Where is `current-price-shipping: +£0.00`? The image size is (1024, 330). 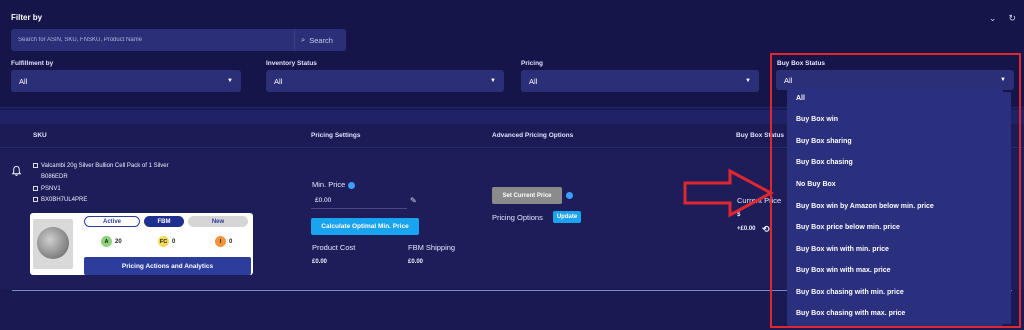
current-price-shipping: +£0.00 is located at coordinates (746, 229).